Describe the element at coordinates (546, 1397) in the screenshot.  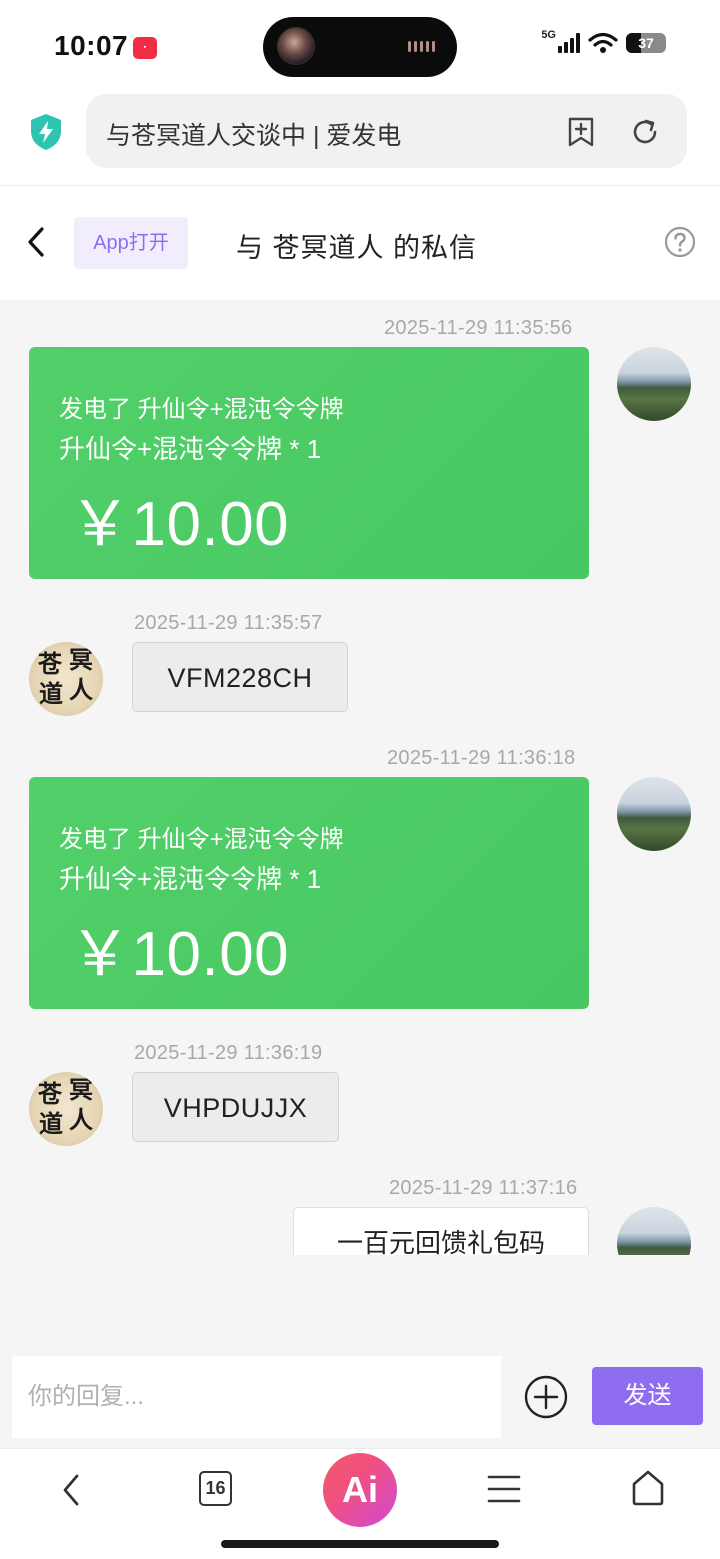
I see `add-attachment-icon` at that location.